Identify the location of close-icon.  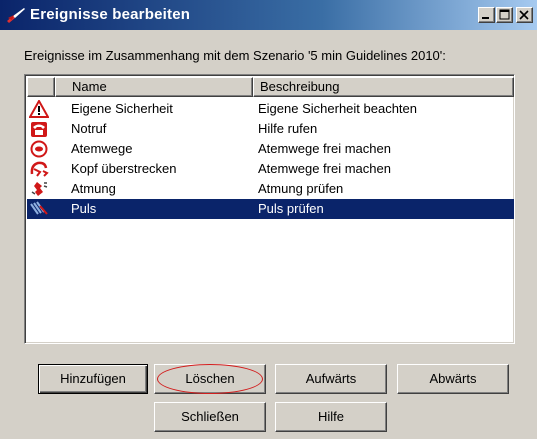
(524, 15).